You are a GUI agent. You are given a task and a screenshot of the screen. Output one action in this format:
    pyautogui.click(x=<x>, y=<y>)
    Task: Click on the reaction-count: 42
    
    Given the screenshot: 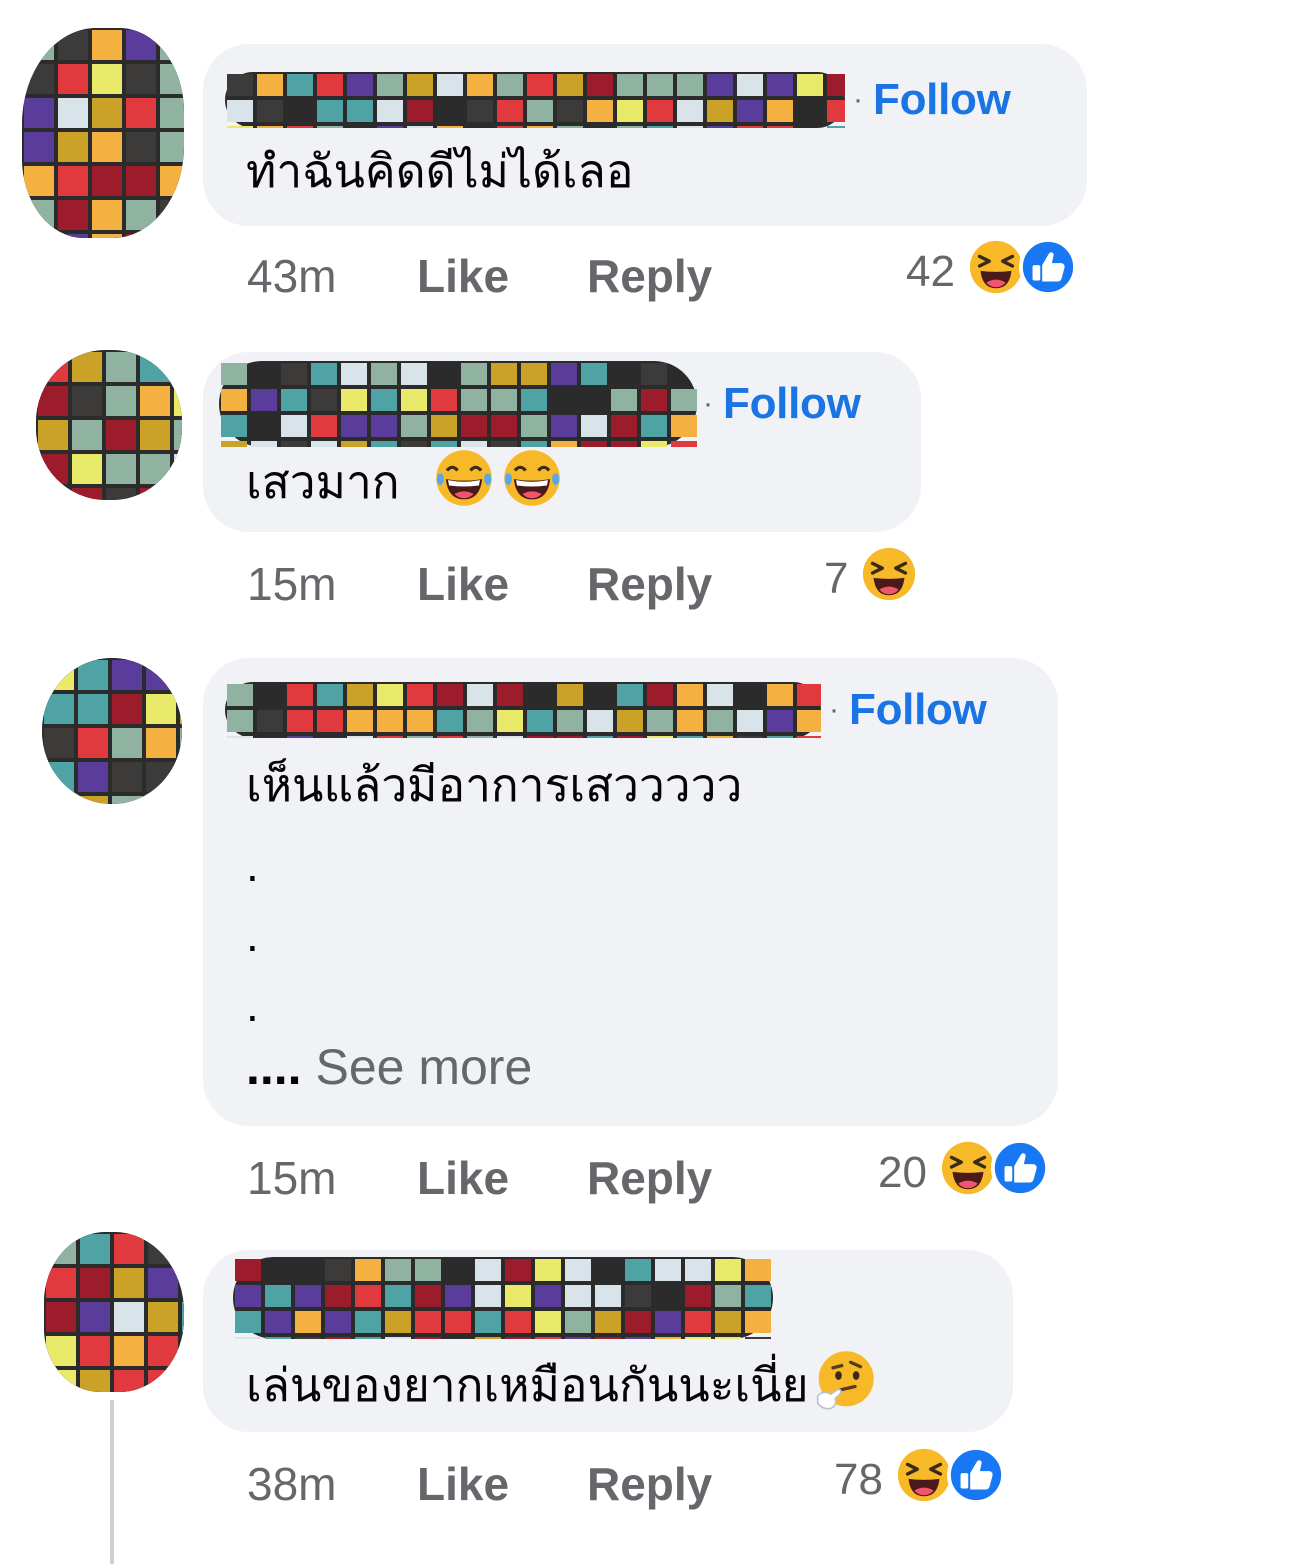 What is the action you would take?
    pyautogui.click(x=930, y=271)
    